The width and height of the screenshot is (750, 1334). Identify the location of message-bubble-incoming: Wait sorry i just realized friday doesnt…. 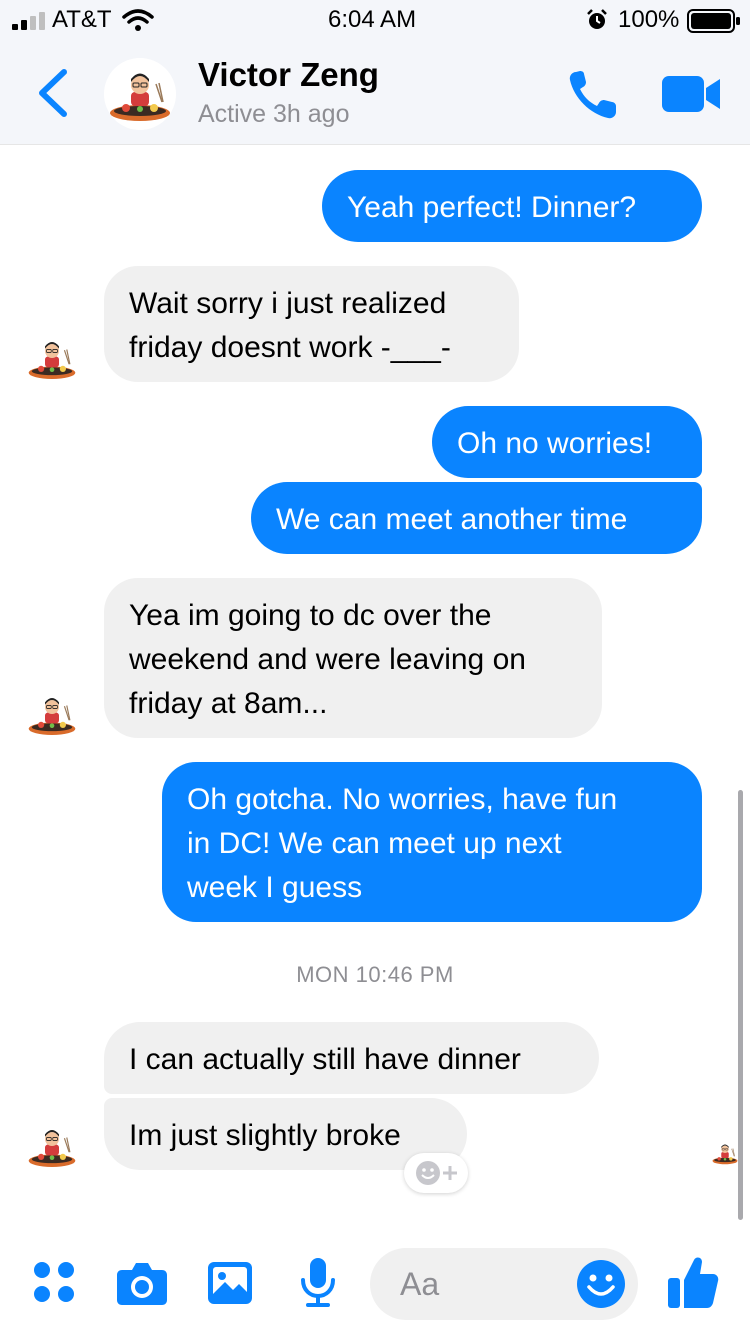
(311, 324).